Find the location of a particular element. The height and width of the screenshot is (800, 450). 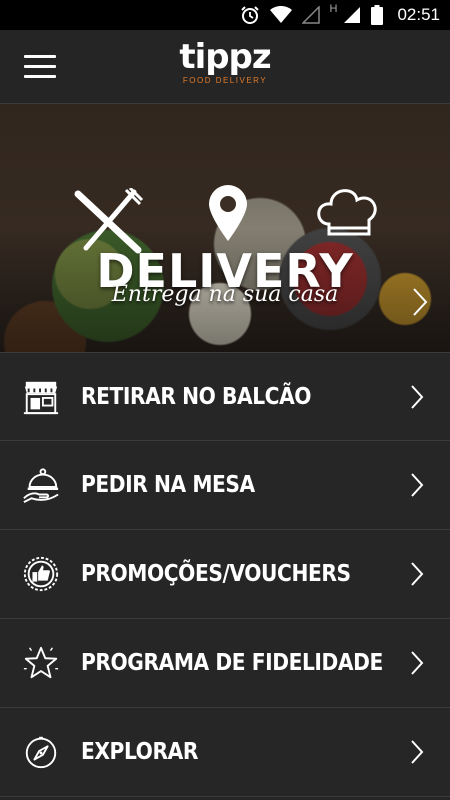

app-bar: tippz FOOD DELIVERY is located at coordinates (225, 67).